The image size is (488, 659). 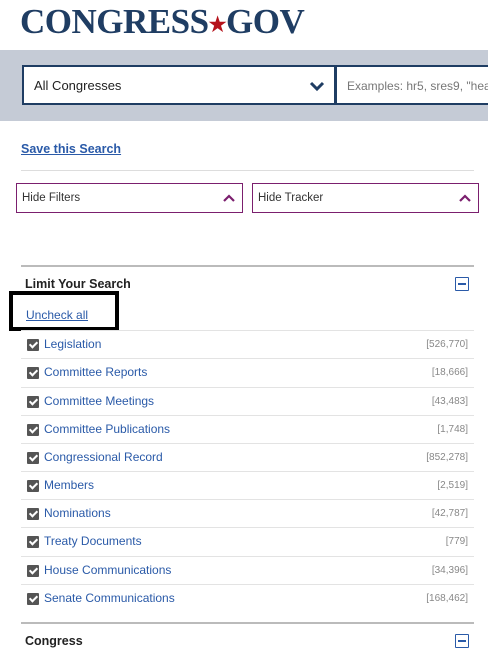 I want to click on filter-item-count: [852,278], so click(x=447, y=457).